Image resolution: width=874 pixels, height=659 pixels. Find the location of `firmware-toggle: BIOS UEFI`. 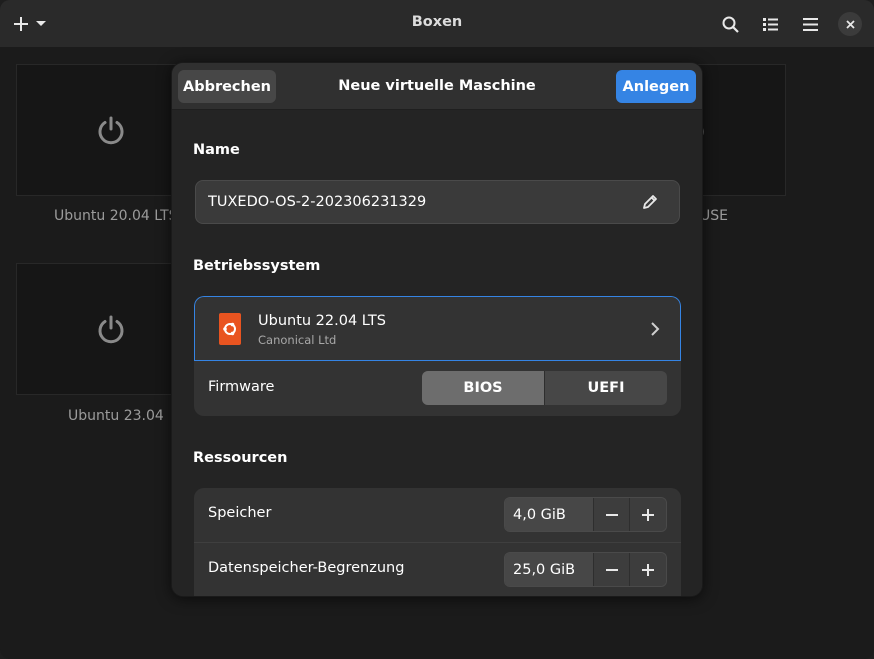

firmware-toggle: BIOS UEFI is located at coordinates (544, 388).